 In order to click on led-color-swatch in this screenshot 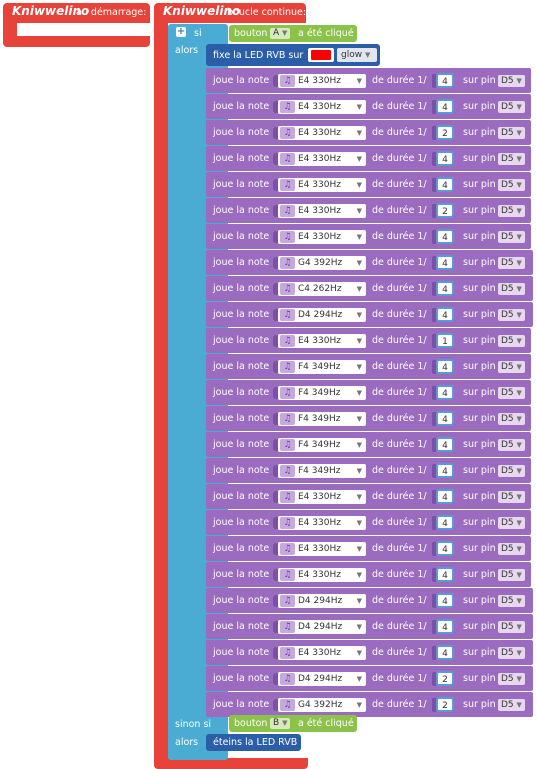, I will do `click(321, 55)`.